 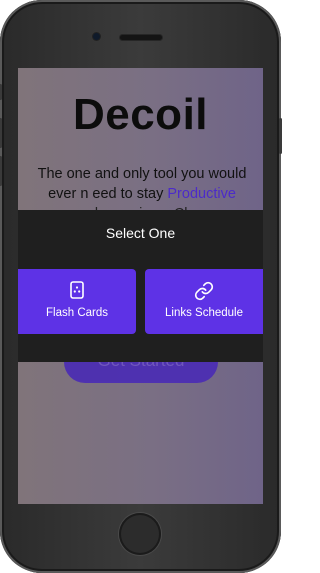 What do you see at coordinates (140, 114) in the screenshot?
I see `app-title: Decoil` at bounding box center [140, 114].